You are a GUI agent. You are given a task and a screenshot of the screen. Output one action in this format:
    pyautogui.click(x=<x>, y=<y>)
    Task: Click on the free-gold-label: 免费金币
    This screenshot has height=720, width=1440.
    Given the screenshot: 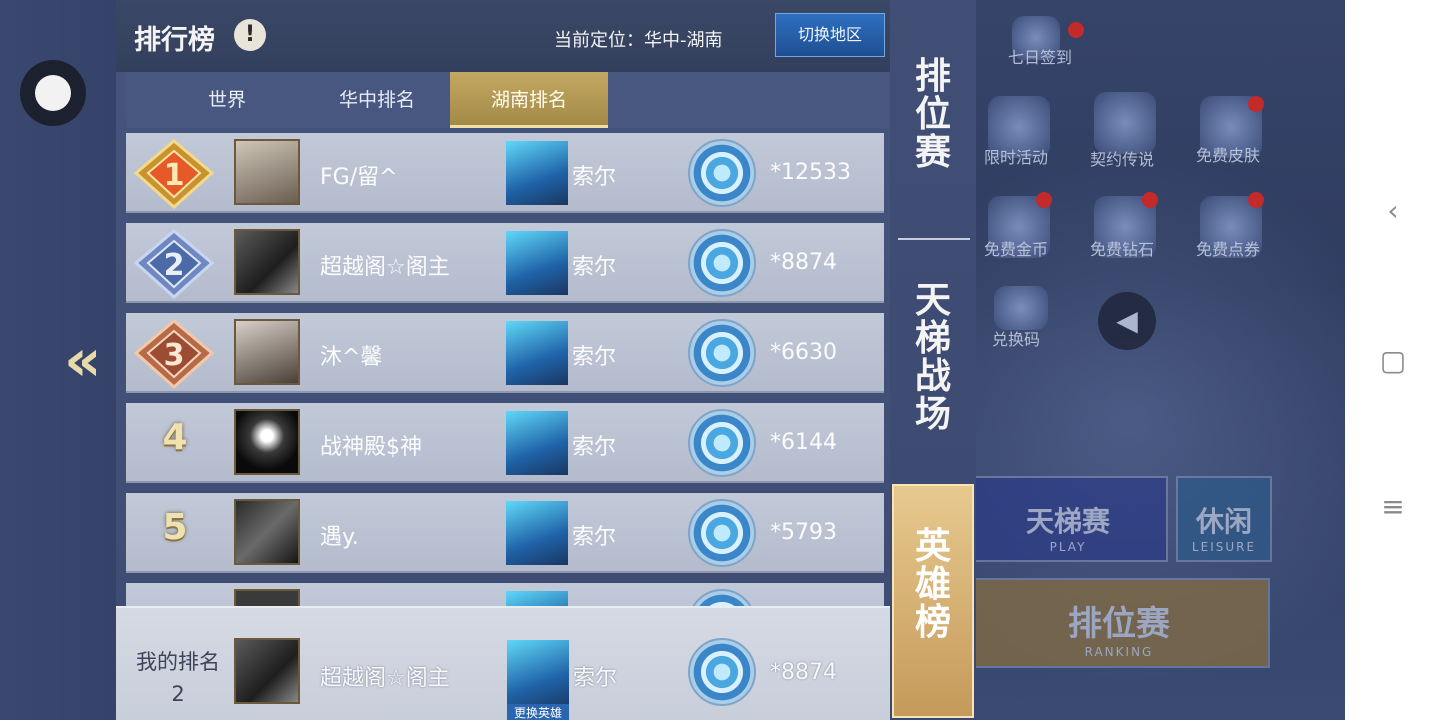 What is the action you would take?
    pyautogui.click(x=1016, y=248)
    